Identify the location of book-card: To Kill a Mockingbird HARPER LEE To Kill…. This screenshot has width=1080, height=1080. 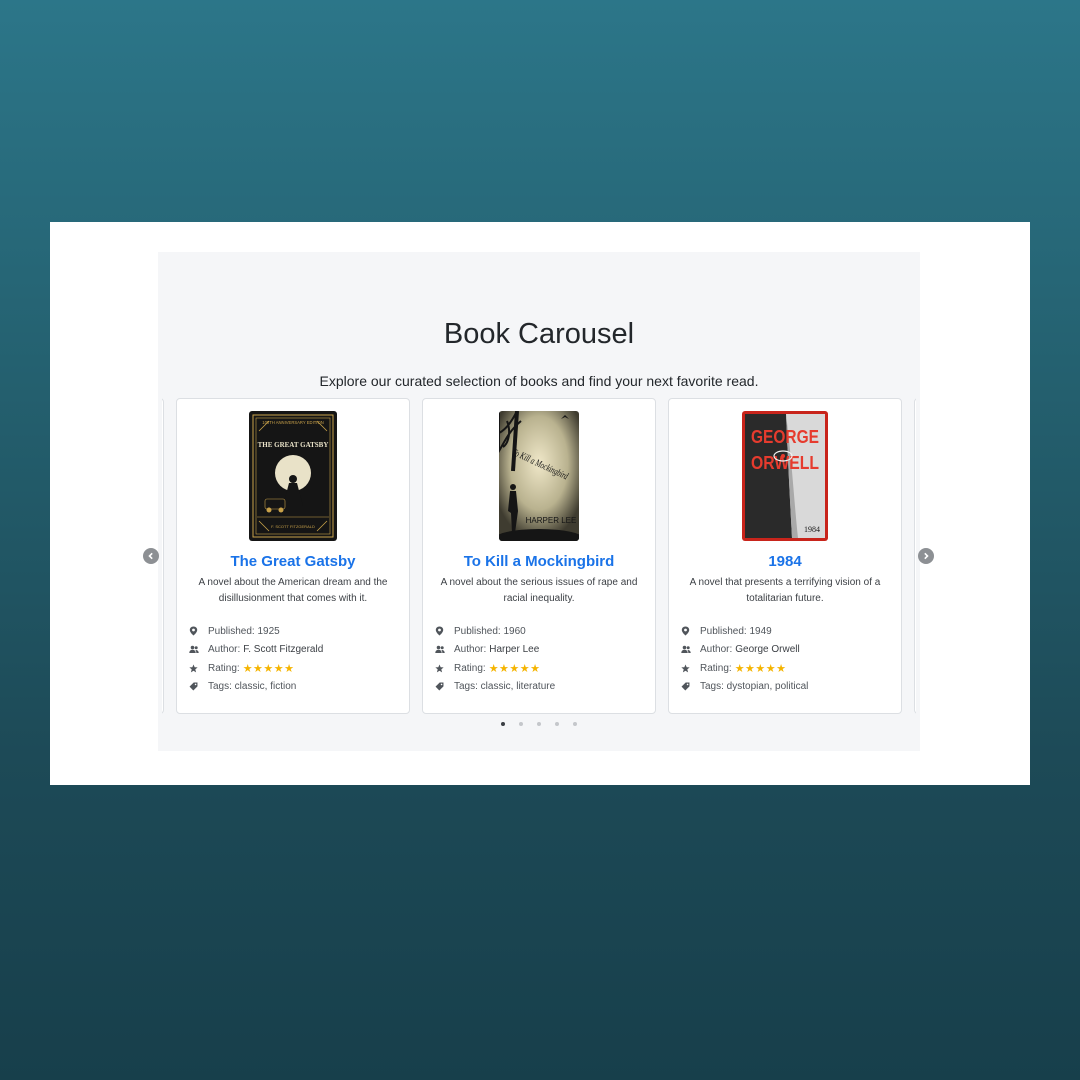
(539, 556).